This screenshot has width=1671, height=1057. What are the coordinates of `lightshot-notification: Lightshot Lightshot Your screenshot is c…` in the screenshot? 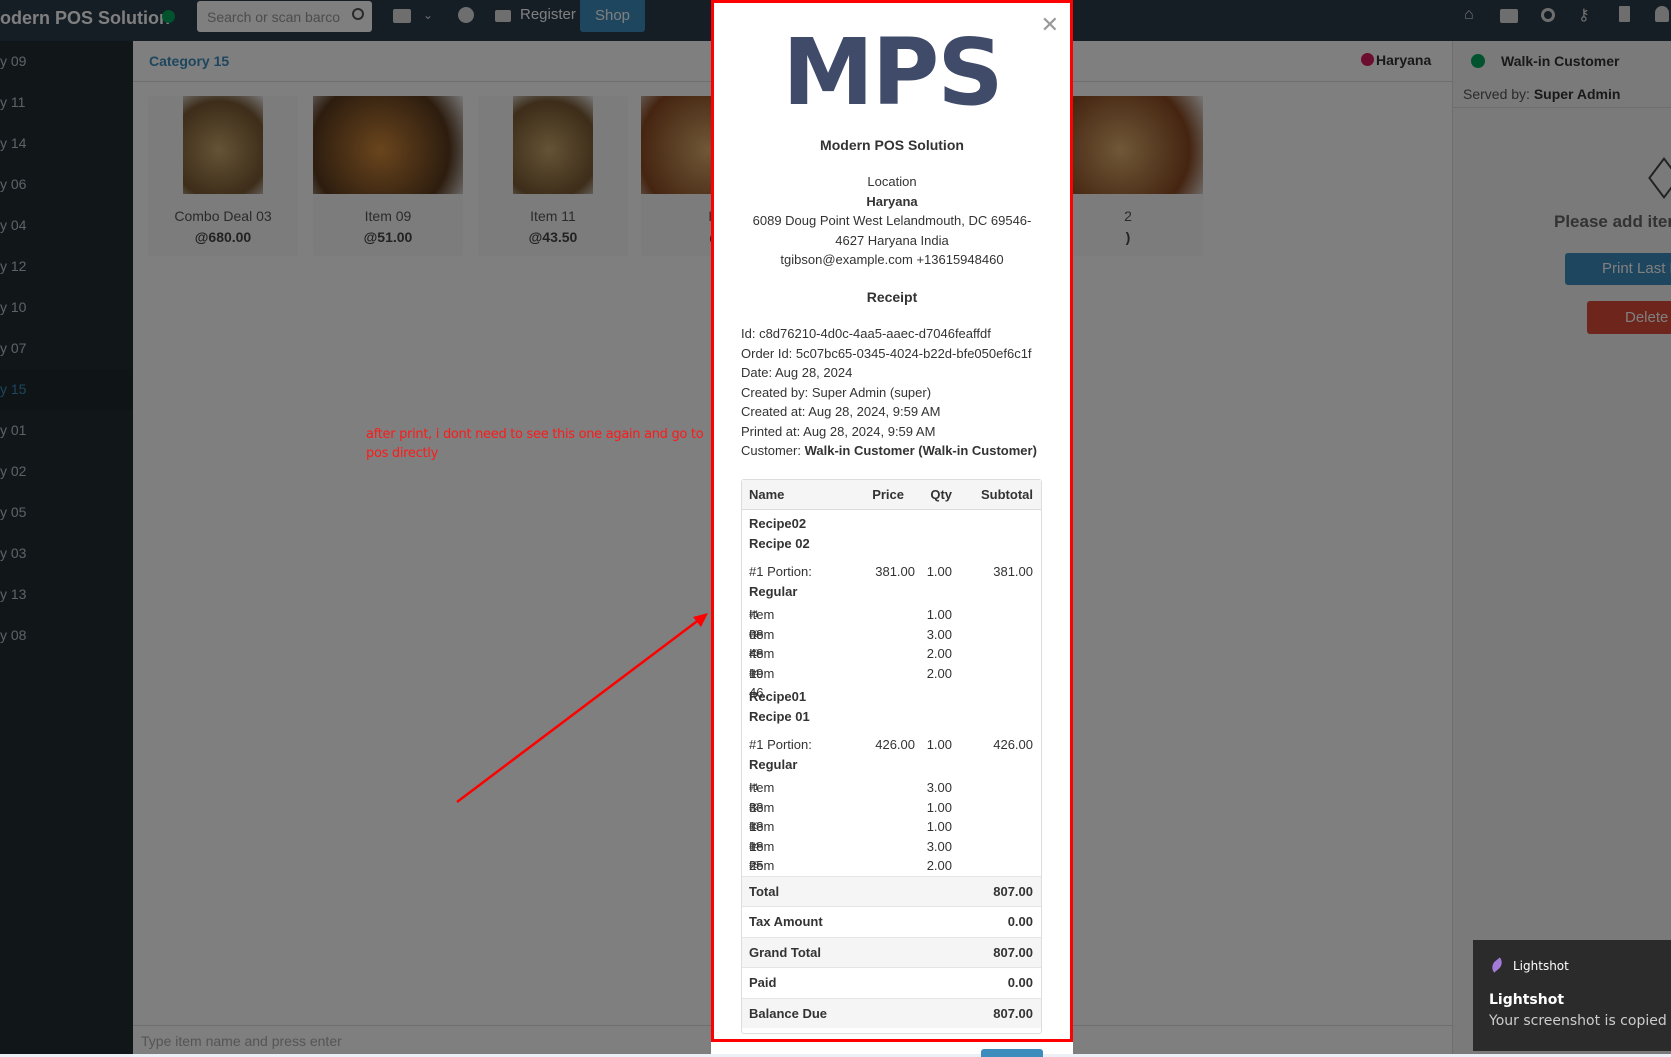 It's located at (1572, 995).